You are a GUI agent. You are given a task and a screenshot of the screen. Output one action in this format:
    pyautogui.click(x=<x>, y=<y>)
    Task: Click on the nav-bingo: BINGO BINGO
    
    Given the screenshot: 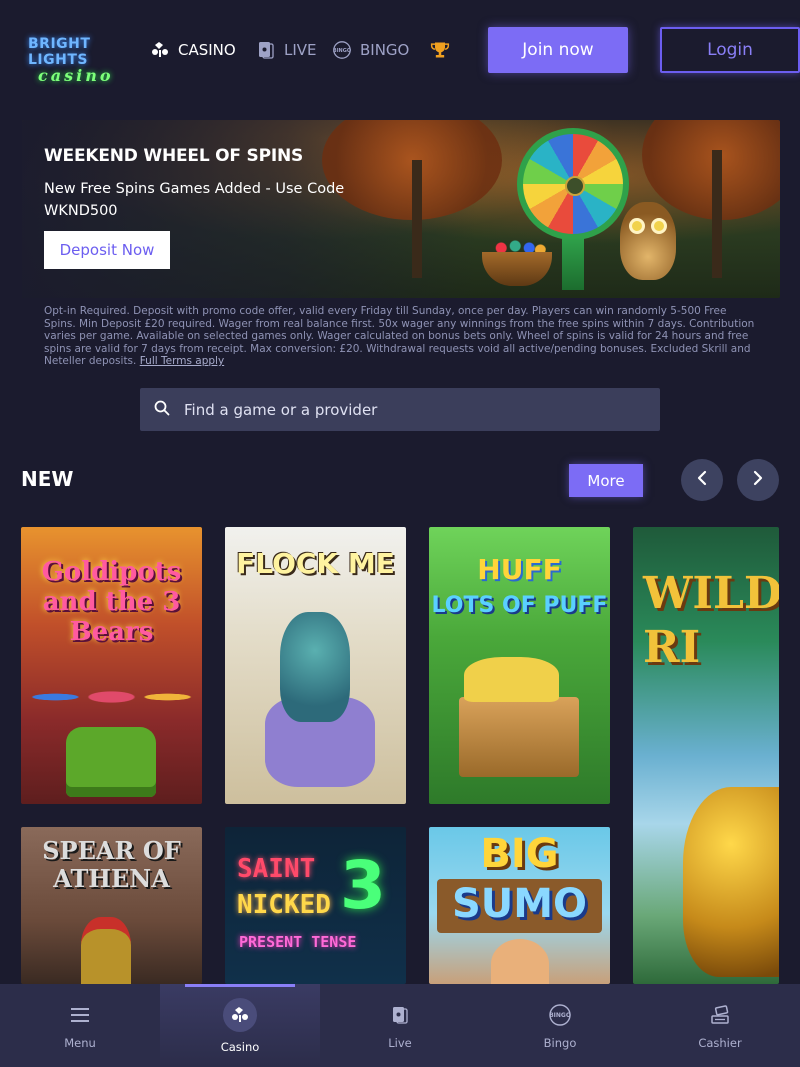 What is the action you would take?
    pyautogui.click(x=370, y=50)
    